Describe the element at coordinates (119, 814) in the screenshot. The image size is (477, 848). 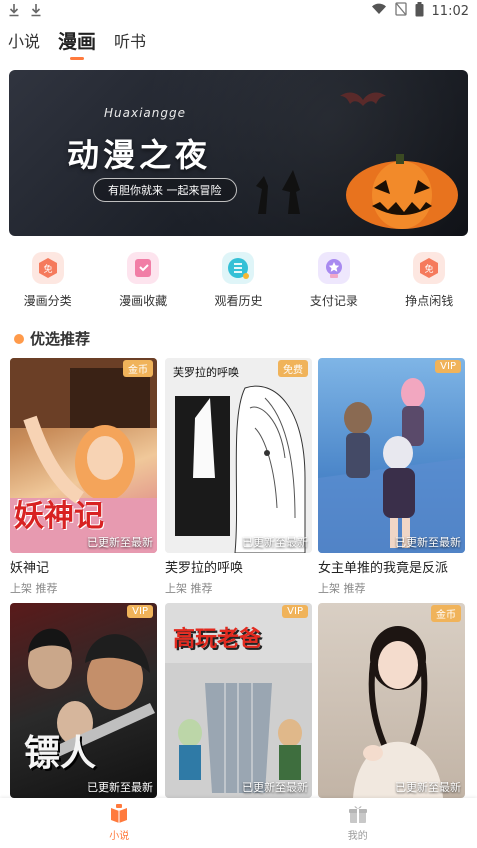
I see `book-icon` at that location.